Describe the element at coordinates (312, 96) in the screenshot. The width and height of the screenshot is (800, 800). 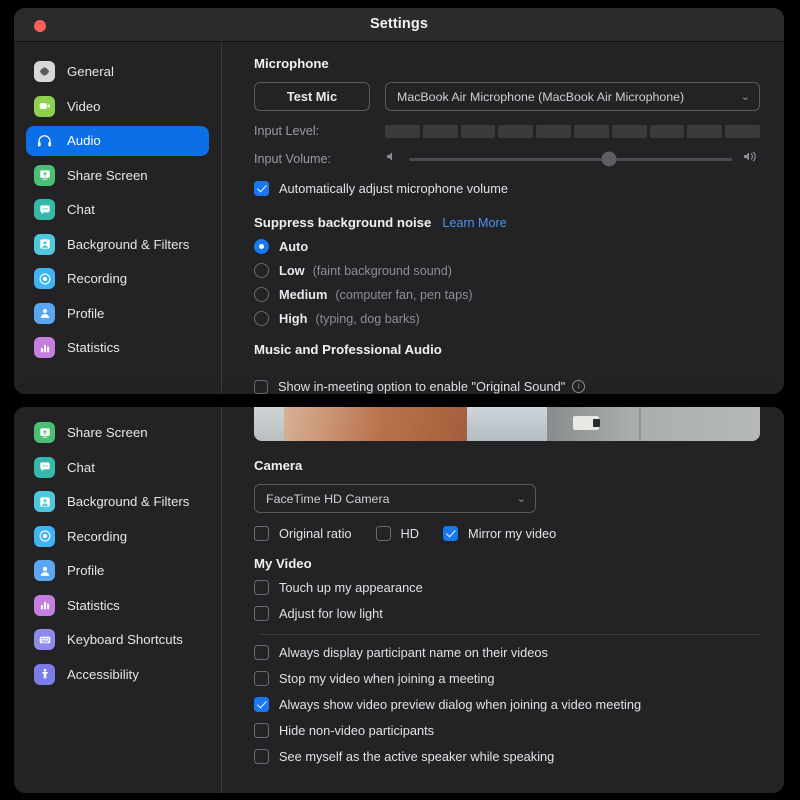
I see `test-mic-button: Test Mic` at that location.